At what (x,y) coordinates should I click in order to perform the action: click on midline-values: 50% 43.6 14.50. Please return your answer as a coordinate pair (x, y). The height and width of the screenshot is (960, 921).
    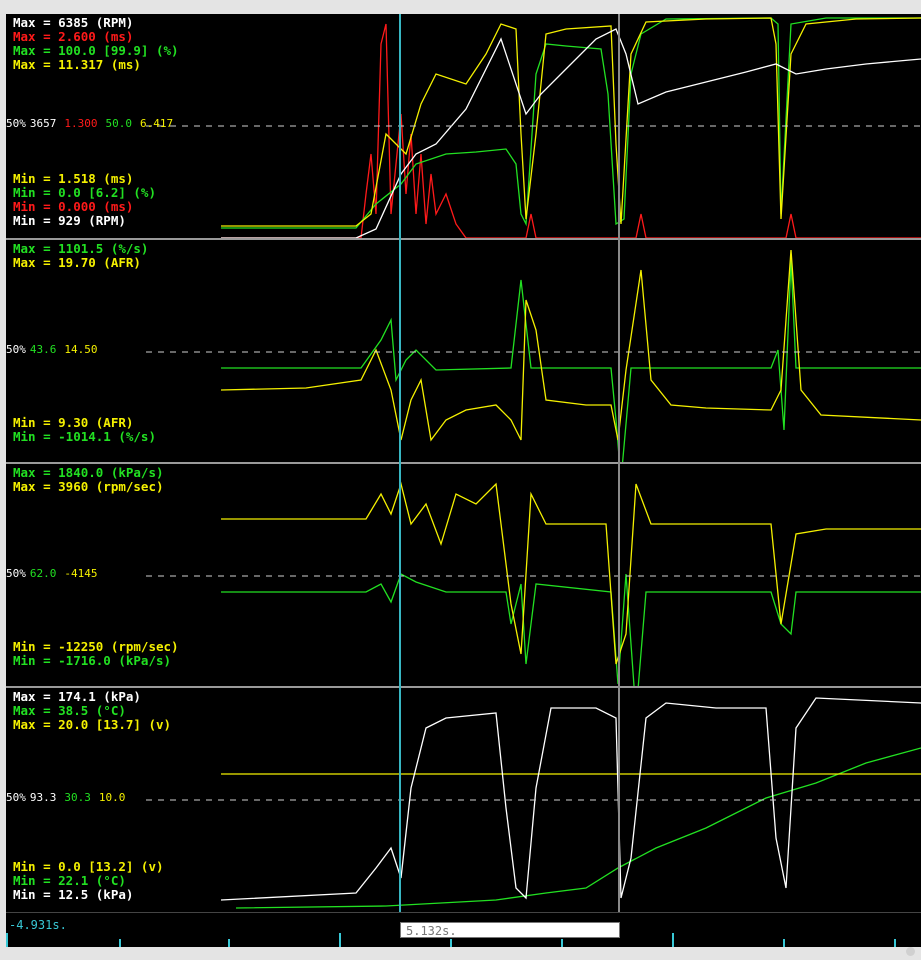
    Looking at the image, I should click on (56, 350).